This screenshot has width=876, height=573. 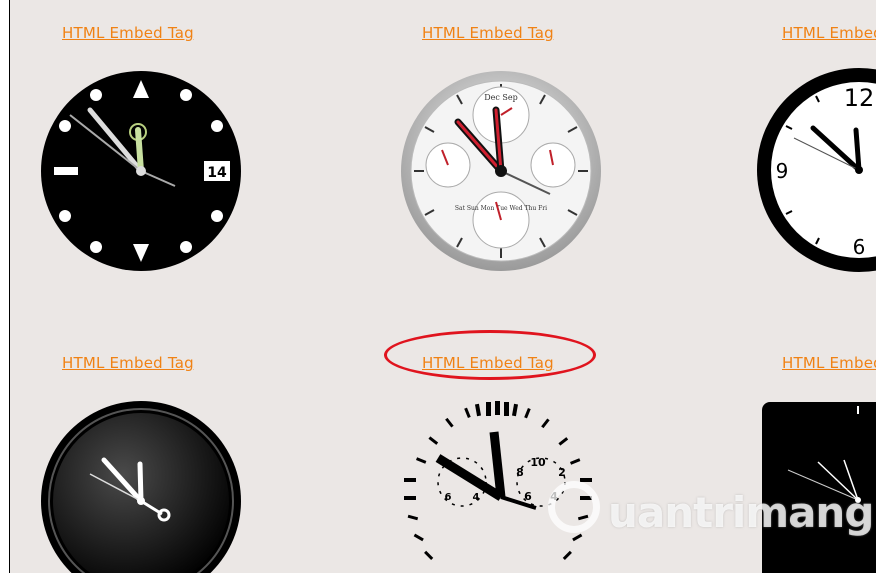 I want to click on number-12: 12, so click(x=859, y=98).